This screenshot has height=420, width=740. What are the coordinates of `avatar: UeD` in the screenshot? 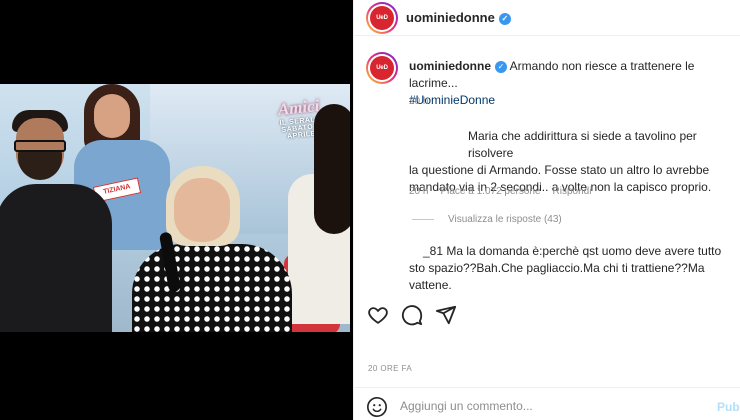 It's located at (382, 18).